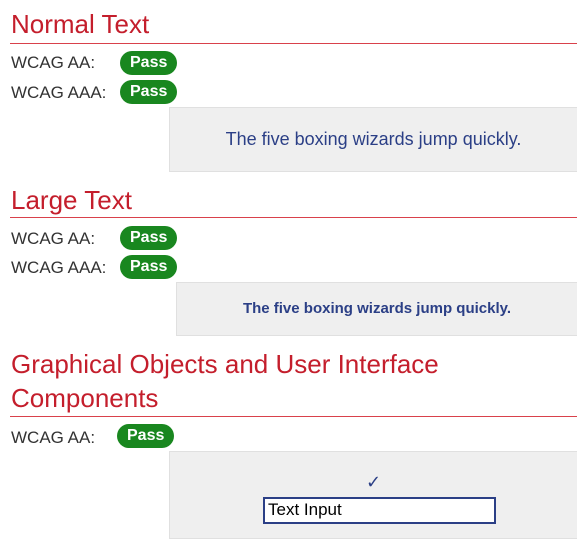  Describe the element at coordinates (85, 398) in the screenshot. I see `graphical-objects-heading-line2: Components` at that location.